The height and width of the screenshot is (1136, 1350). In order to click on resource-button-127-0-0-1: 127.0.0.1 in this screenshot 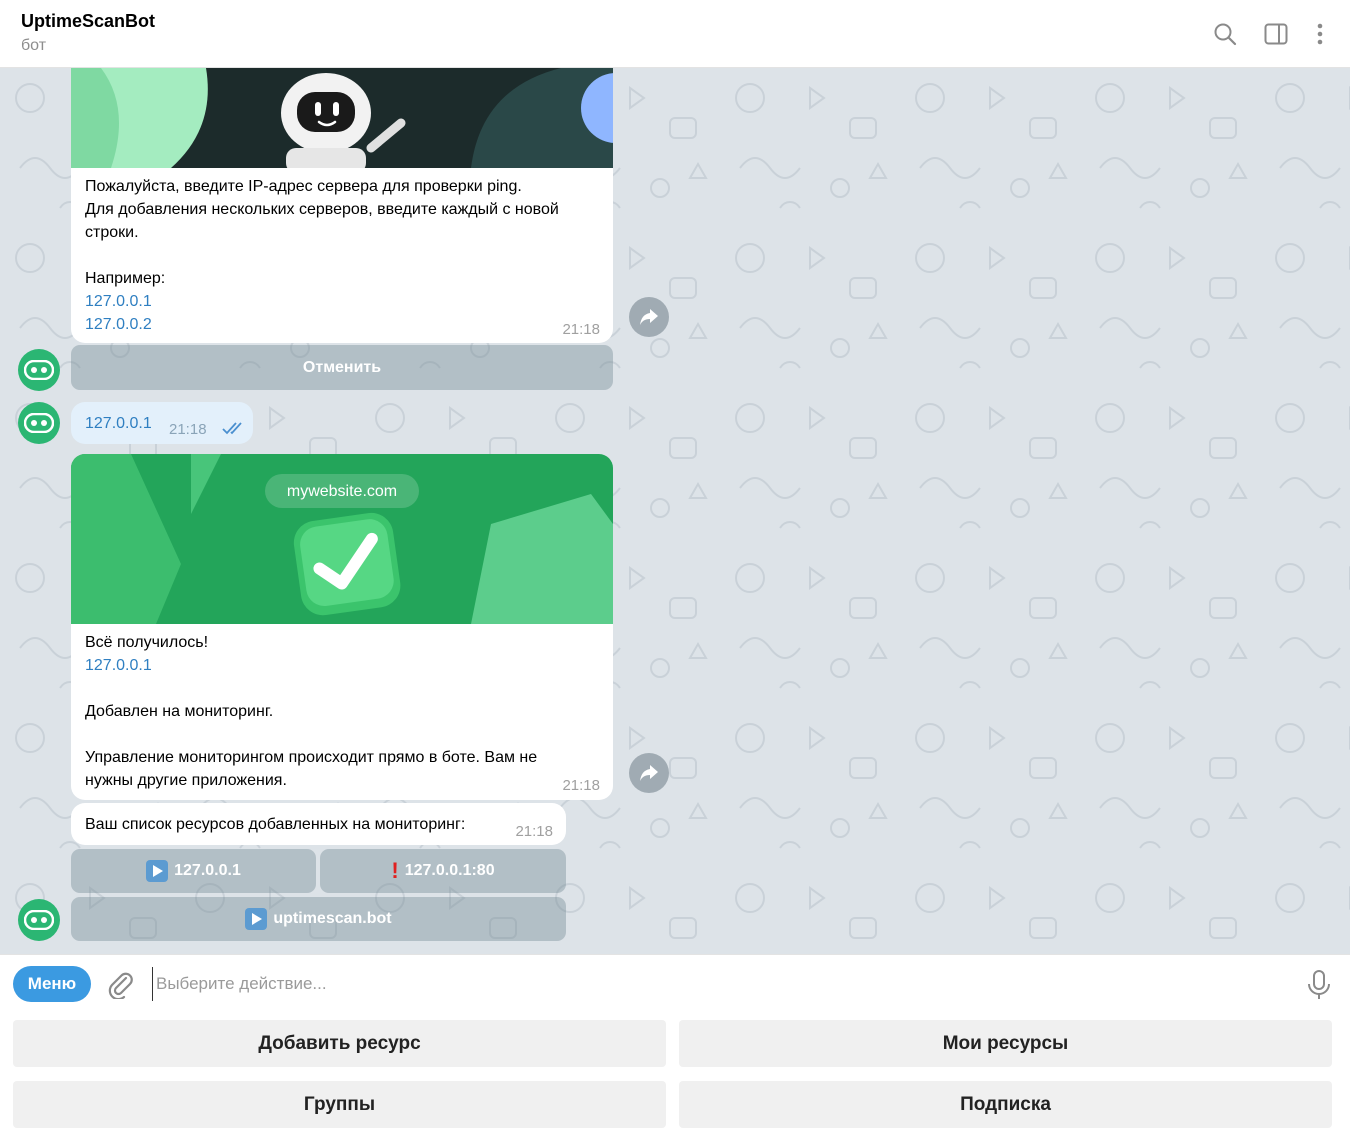, I will do `click(193, 871)`.